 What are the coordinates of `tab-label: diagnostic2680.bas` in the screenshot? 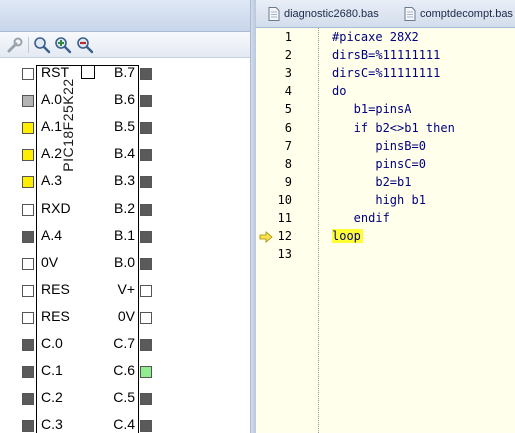 It's located at (331, 14).